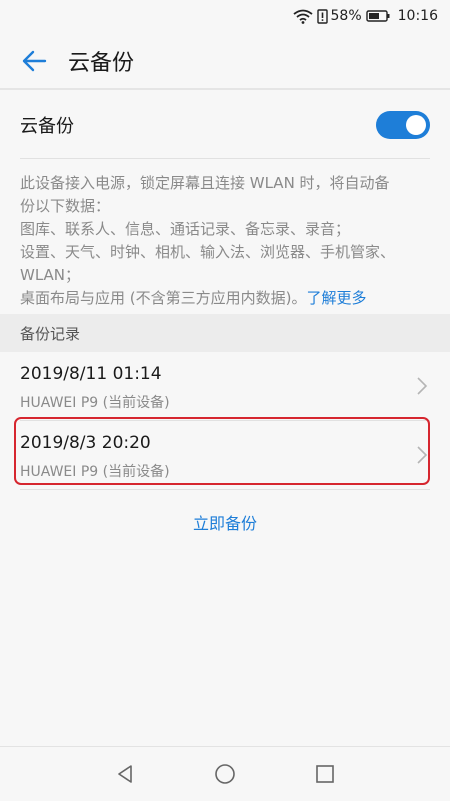  I want to click on description-text: 桌面布局与应用 (不含第三方应用内数据)。, so click(163, 298).